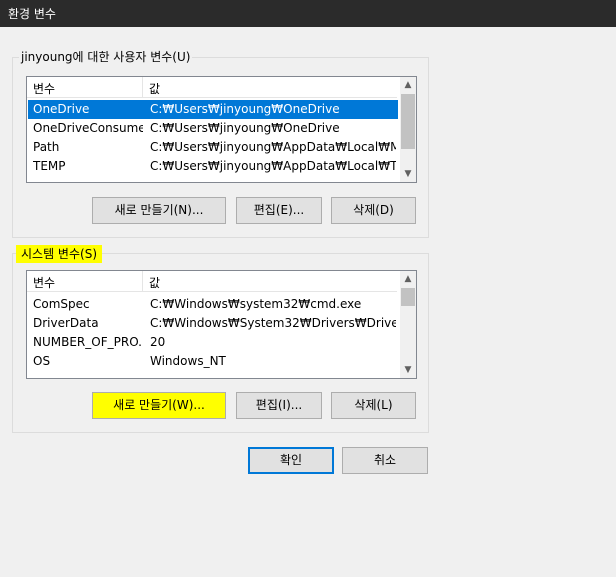  What do you see at coordinates (213, 342) in the screenshot?
I see `table-row: NUMBER_OF_PRO... 20` at bounding box center [213, 342].